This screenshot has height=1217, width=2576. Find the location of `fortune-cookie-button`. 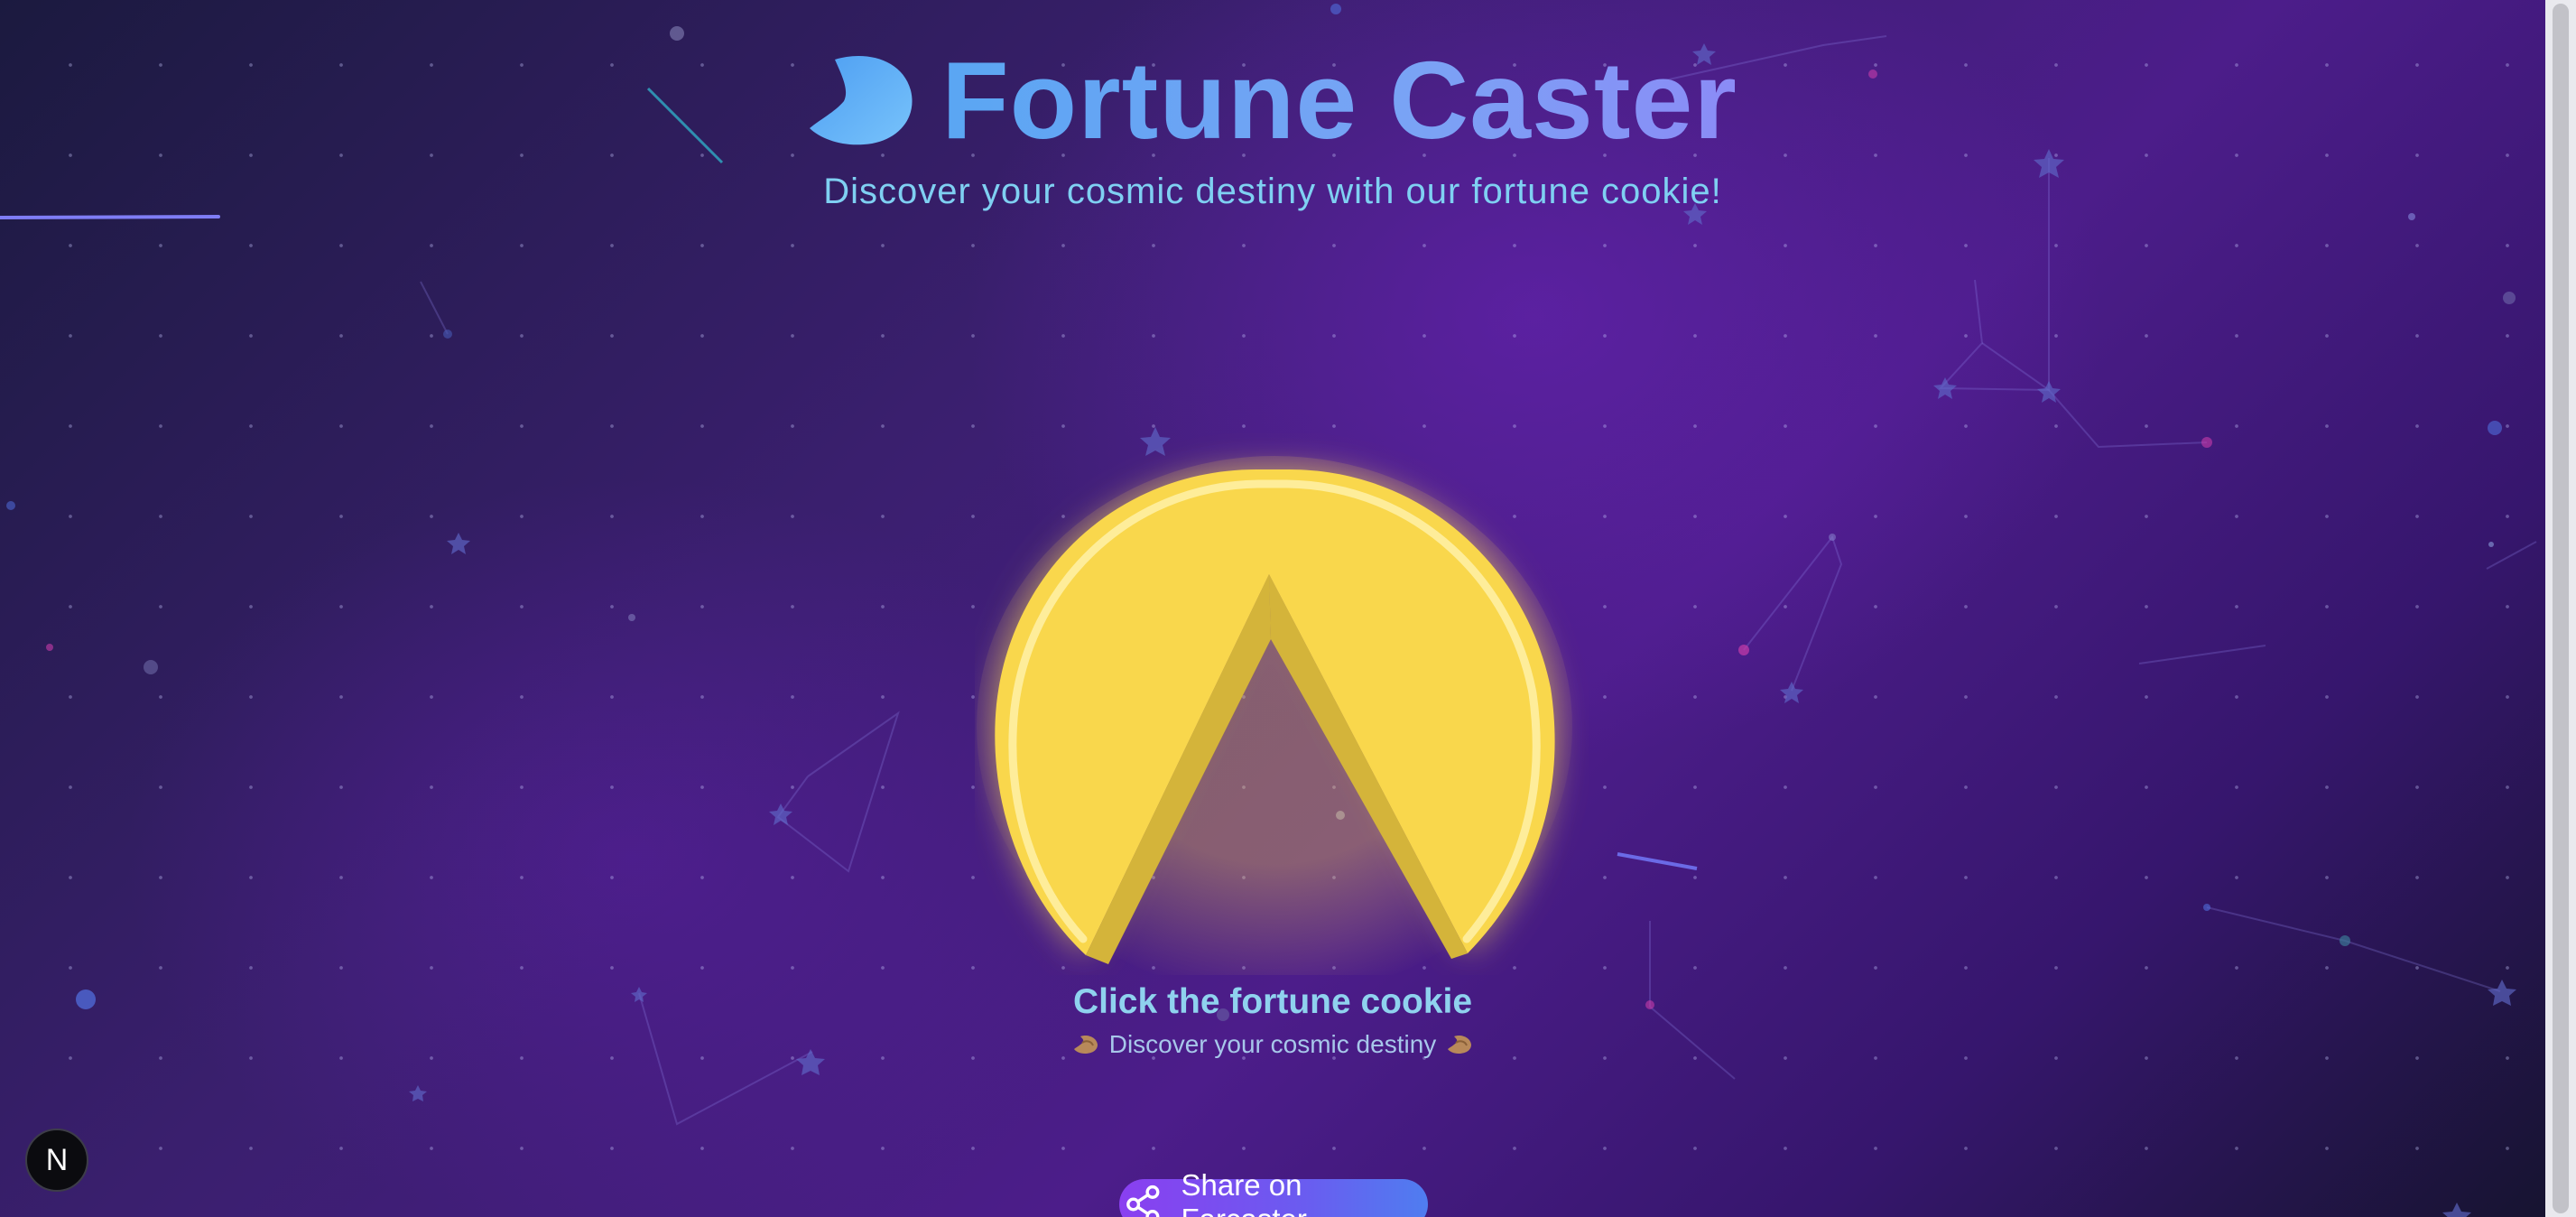

fortune-cookie-button is located at coordinates (1282, 715).